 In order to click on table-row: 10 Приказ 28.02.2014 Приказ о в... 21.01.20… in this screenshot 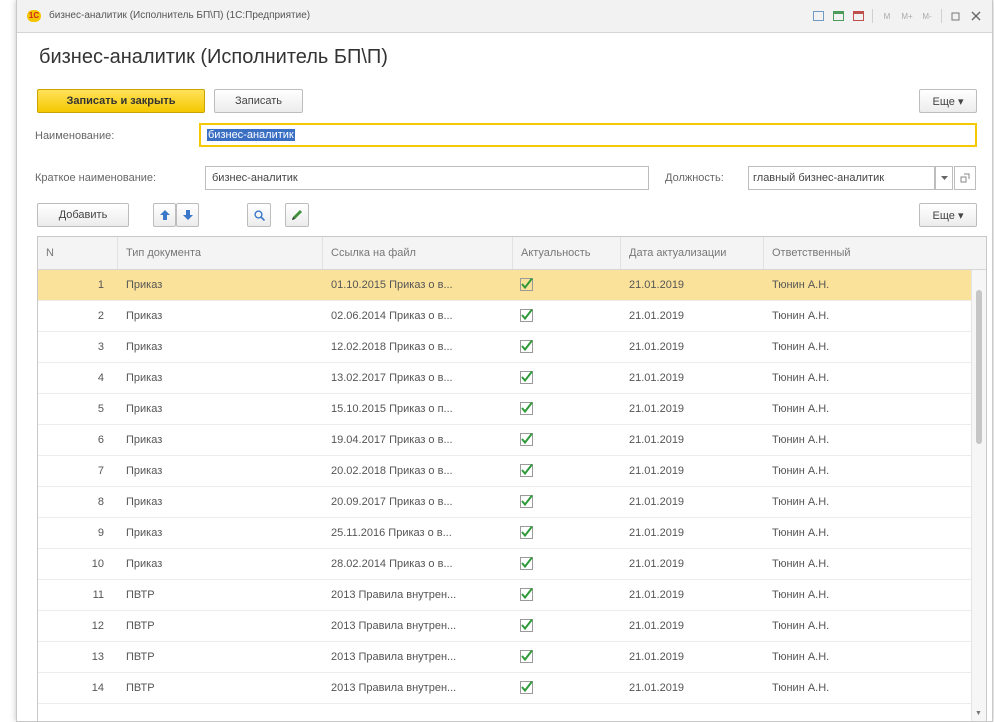, I will do `click(512, 564)`.